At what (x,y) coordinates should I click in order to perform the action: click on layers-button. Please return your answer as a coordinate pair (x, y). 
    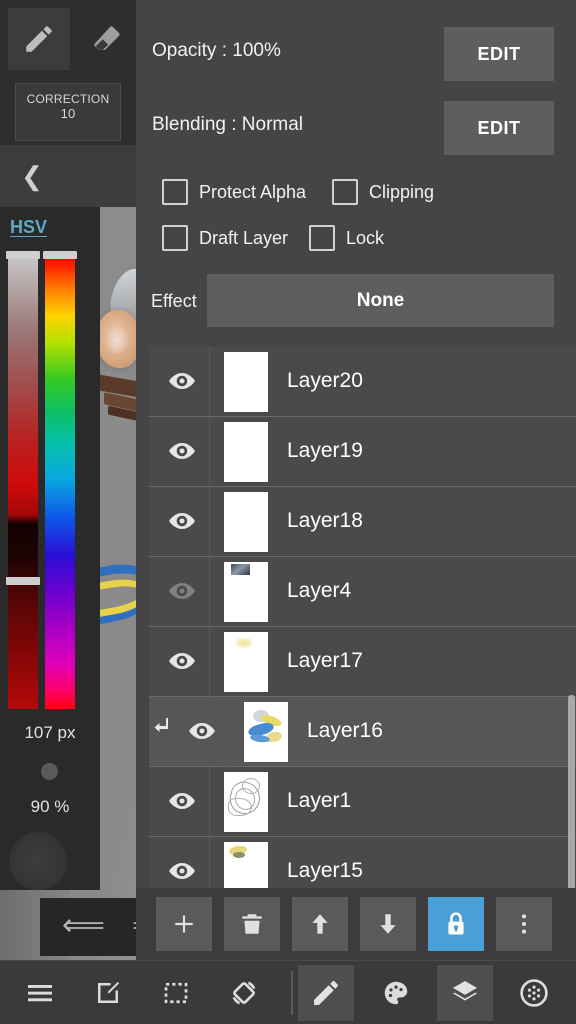
    Looking at the image, I should click on (465, 993).